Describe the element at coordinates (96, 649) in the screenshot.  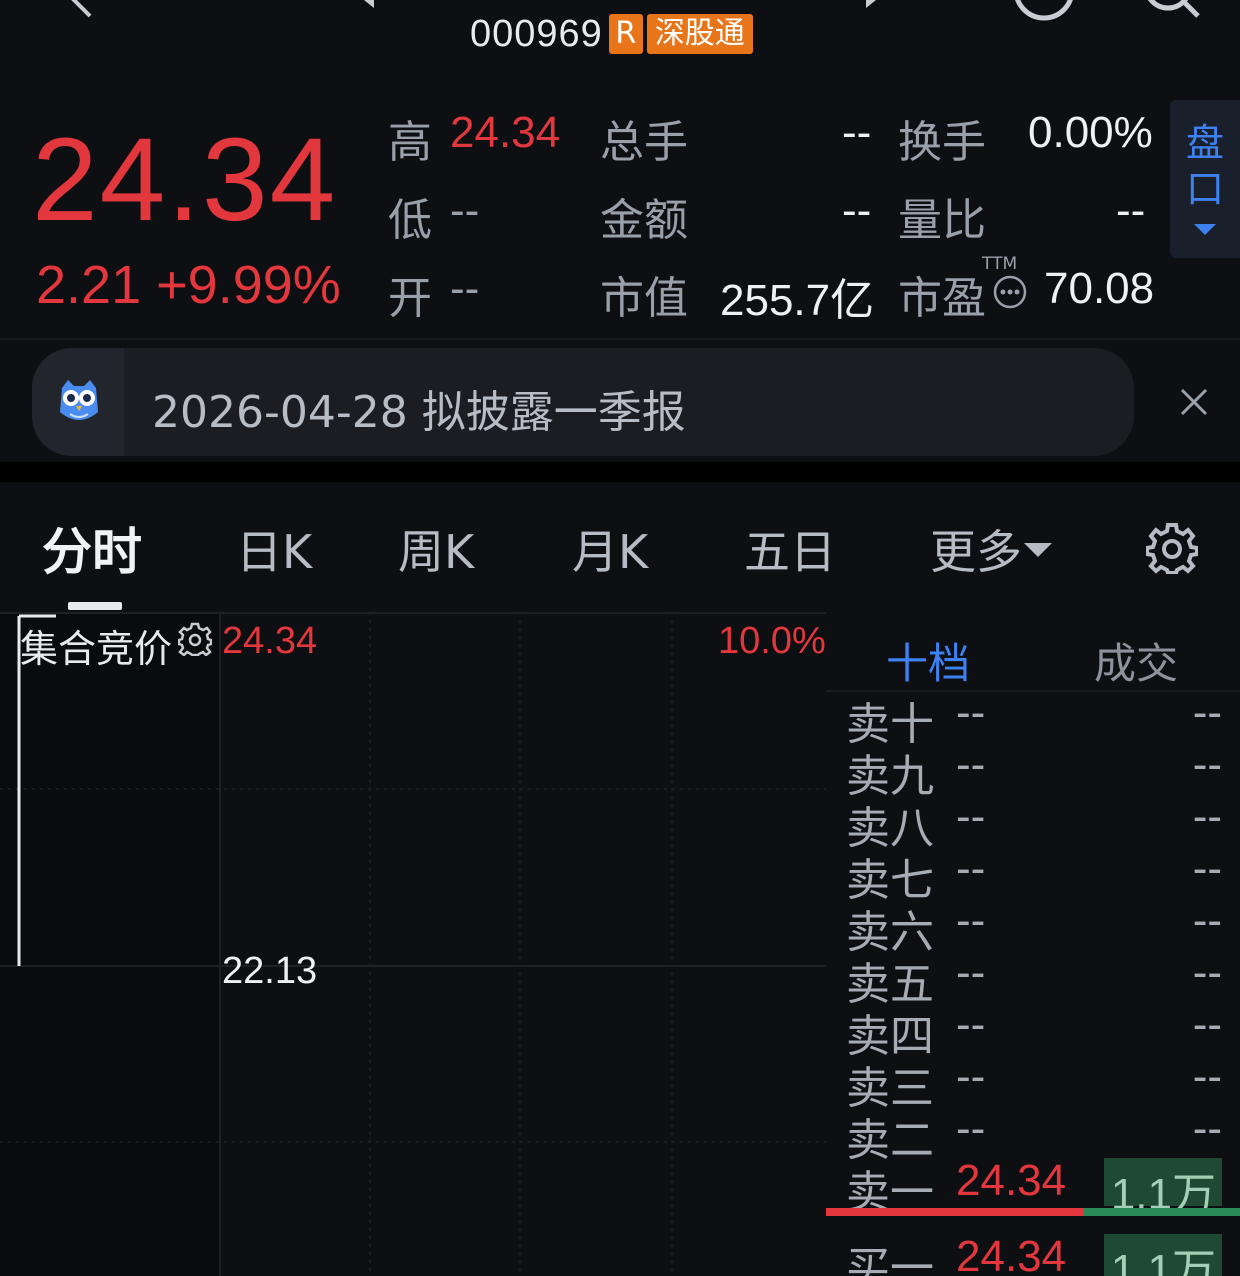
I see `auction-label: 集合竞价` at that location.